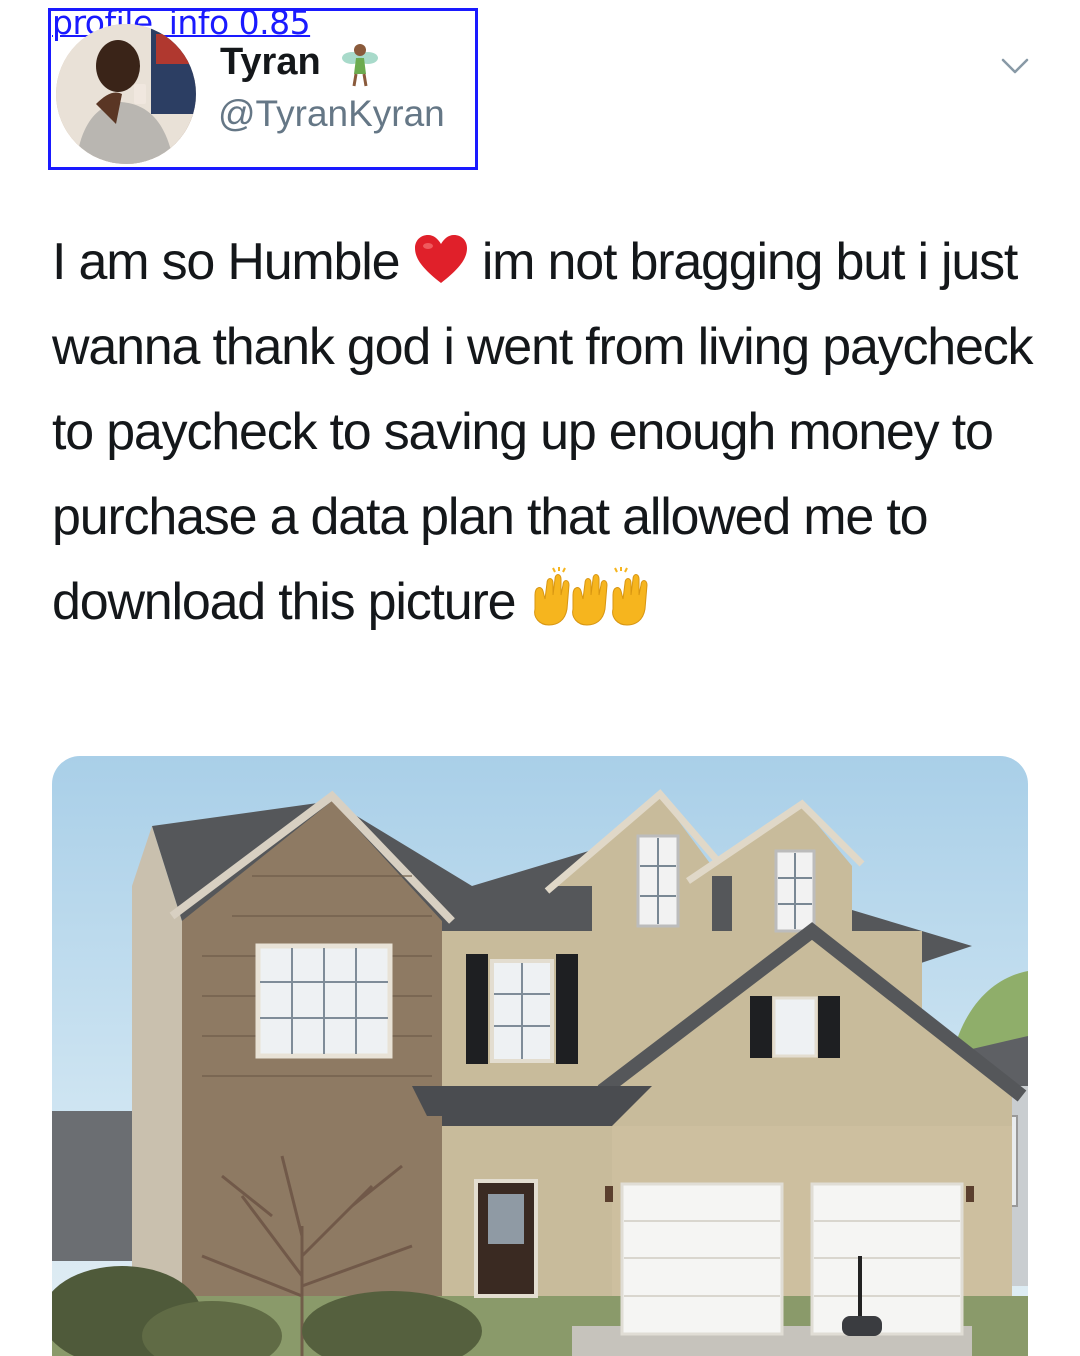 Image resolution: width=1080 pixels, height=1356 pixels. What do you see at coordinates (270, 62) in the screenshot?
I see `display-name: Tyran` at bounding box center [270, 62].